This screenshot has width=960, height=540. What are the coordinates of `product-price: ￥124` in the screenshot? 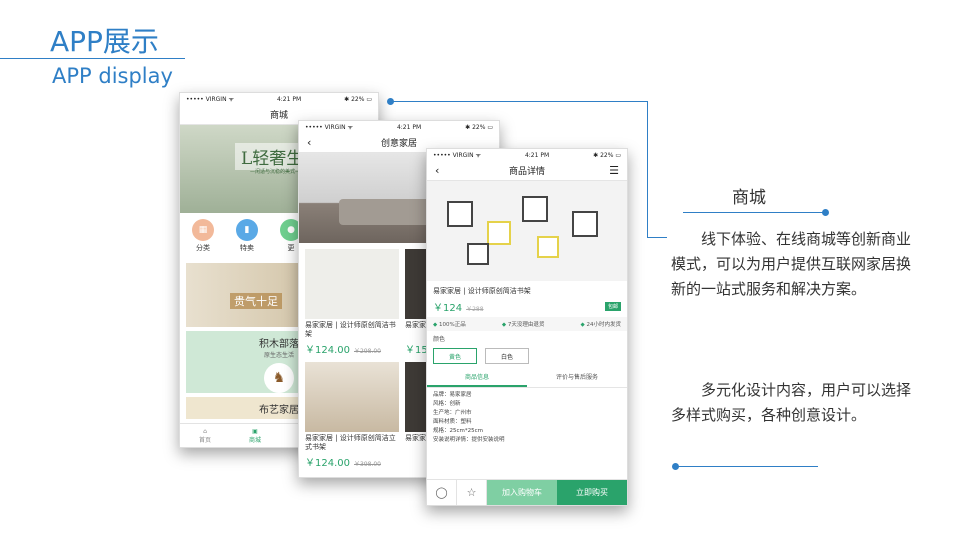 It's located at (448, 308).